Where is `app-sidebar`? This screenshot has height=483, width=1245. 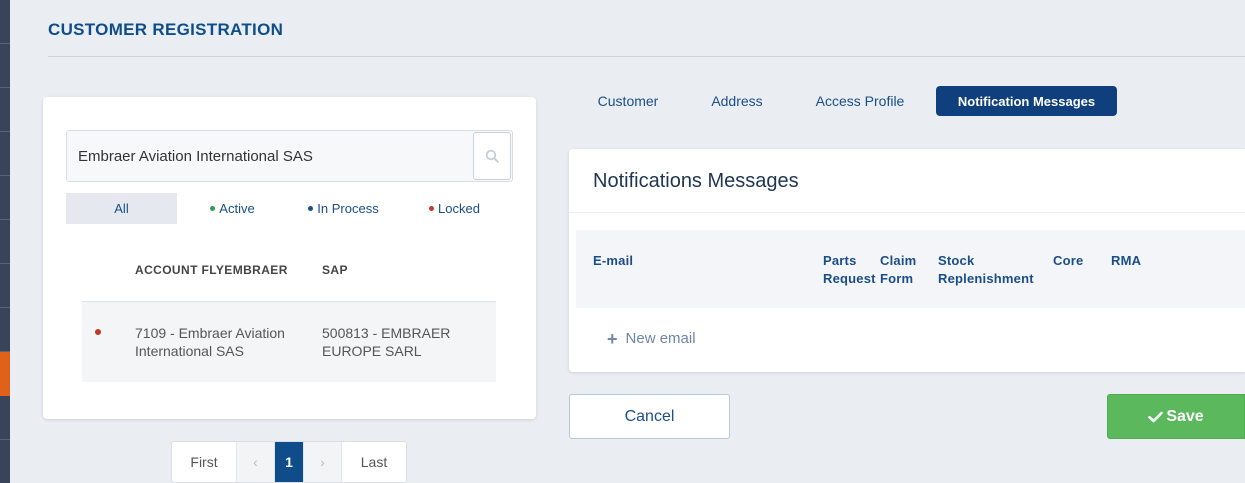 app-sidebar is located at coordinates (5, 241).